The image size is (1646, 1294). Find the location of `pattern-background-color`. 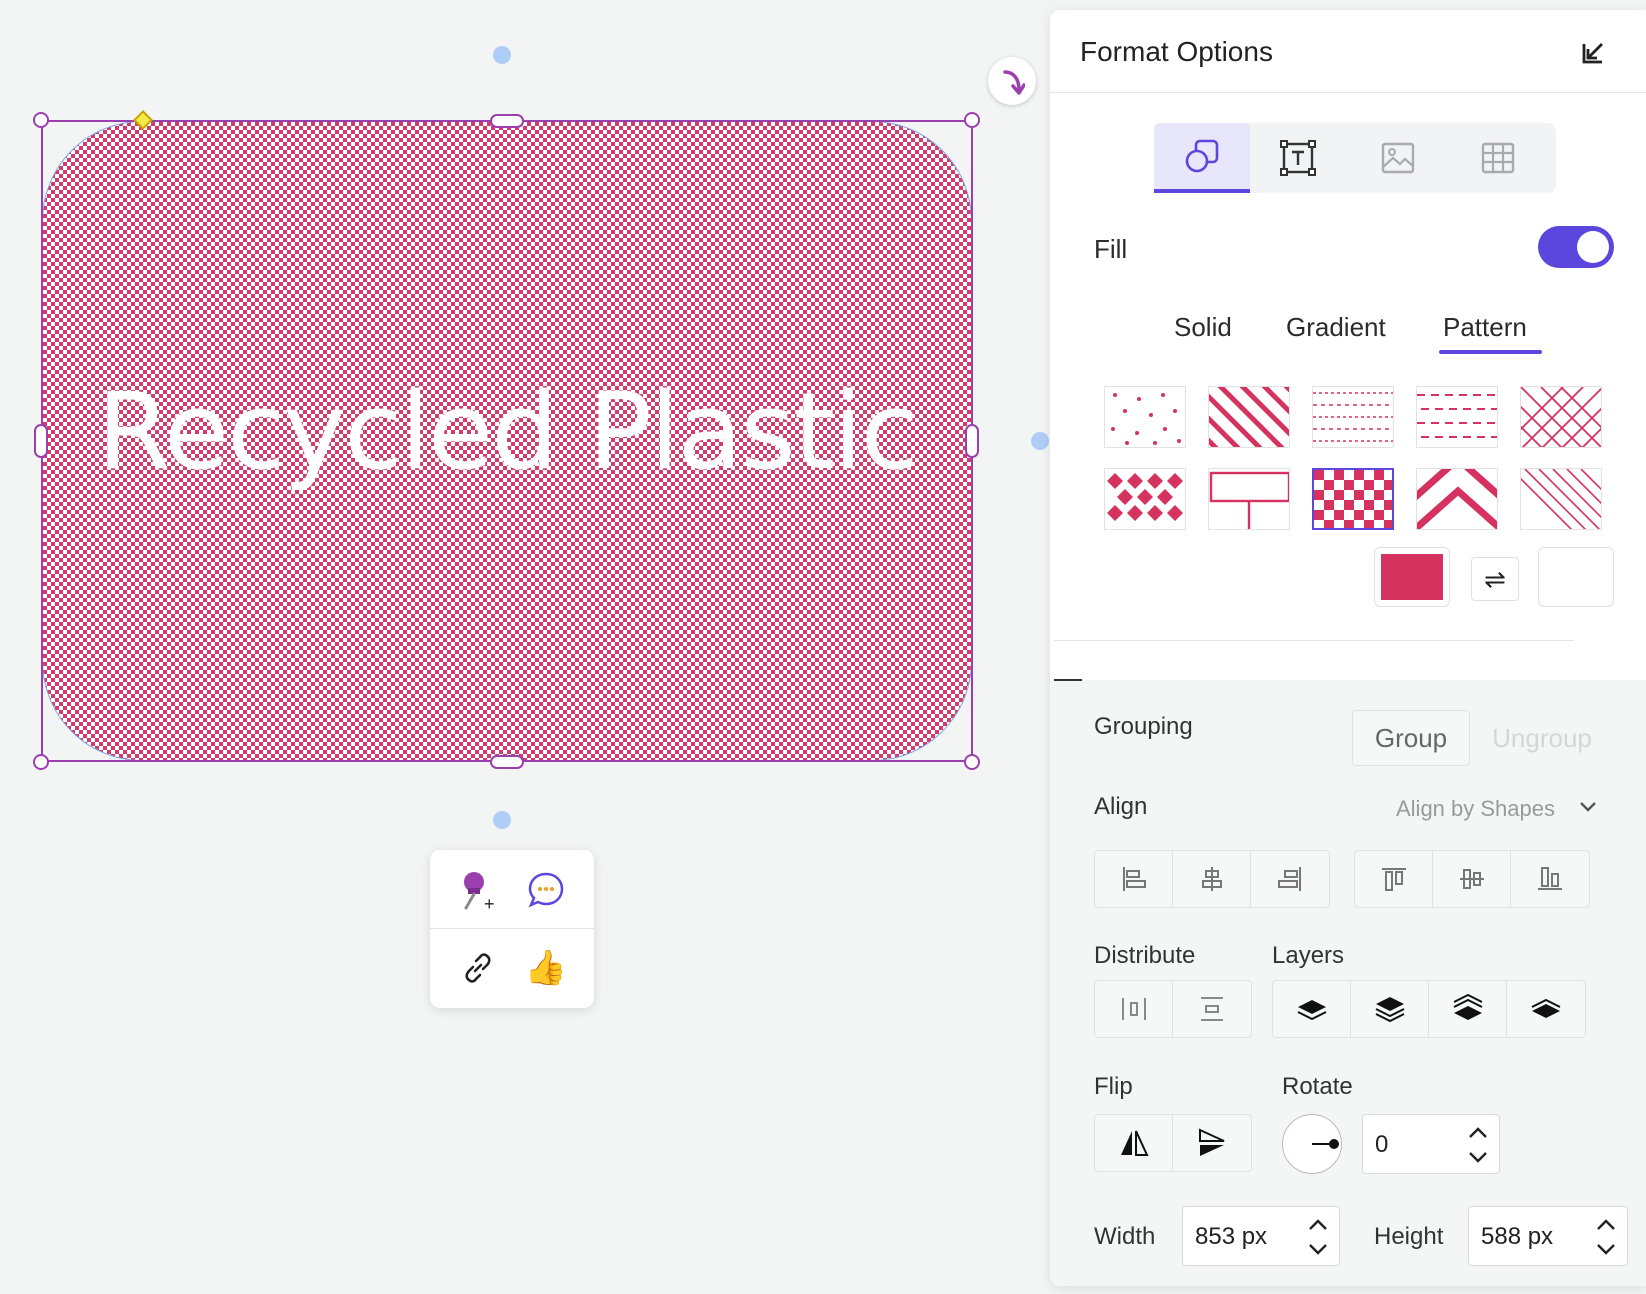

pattern-background-color is located at coordinates (1576, 577).